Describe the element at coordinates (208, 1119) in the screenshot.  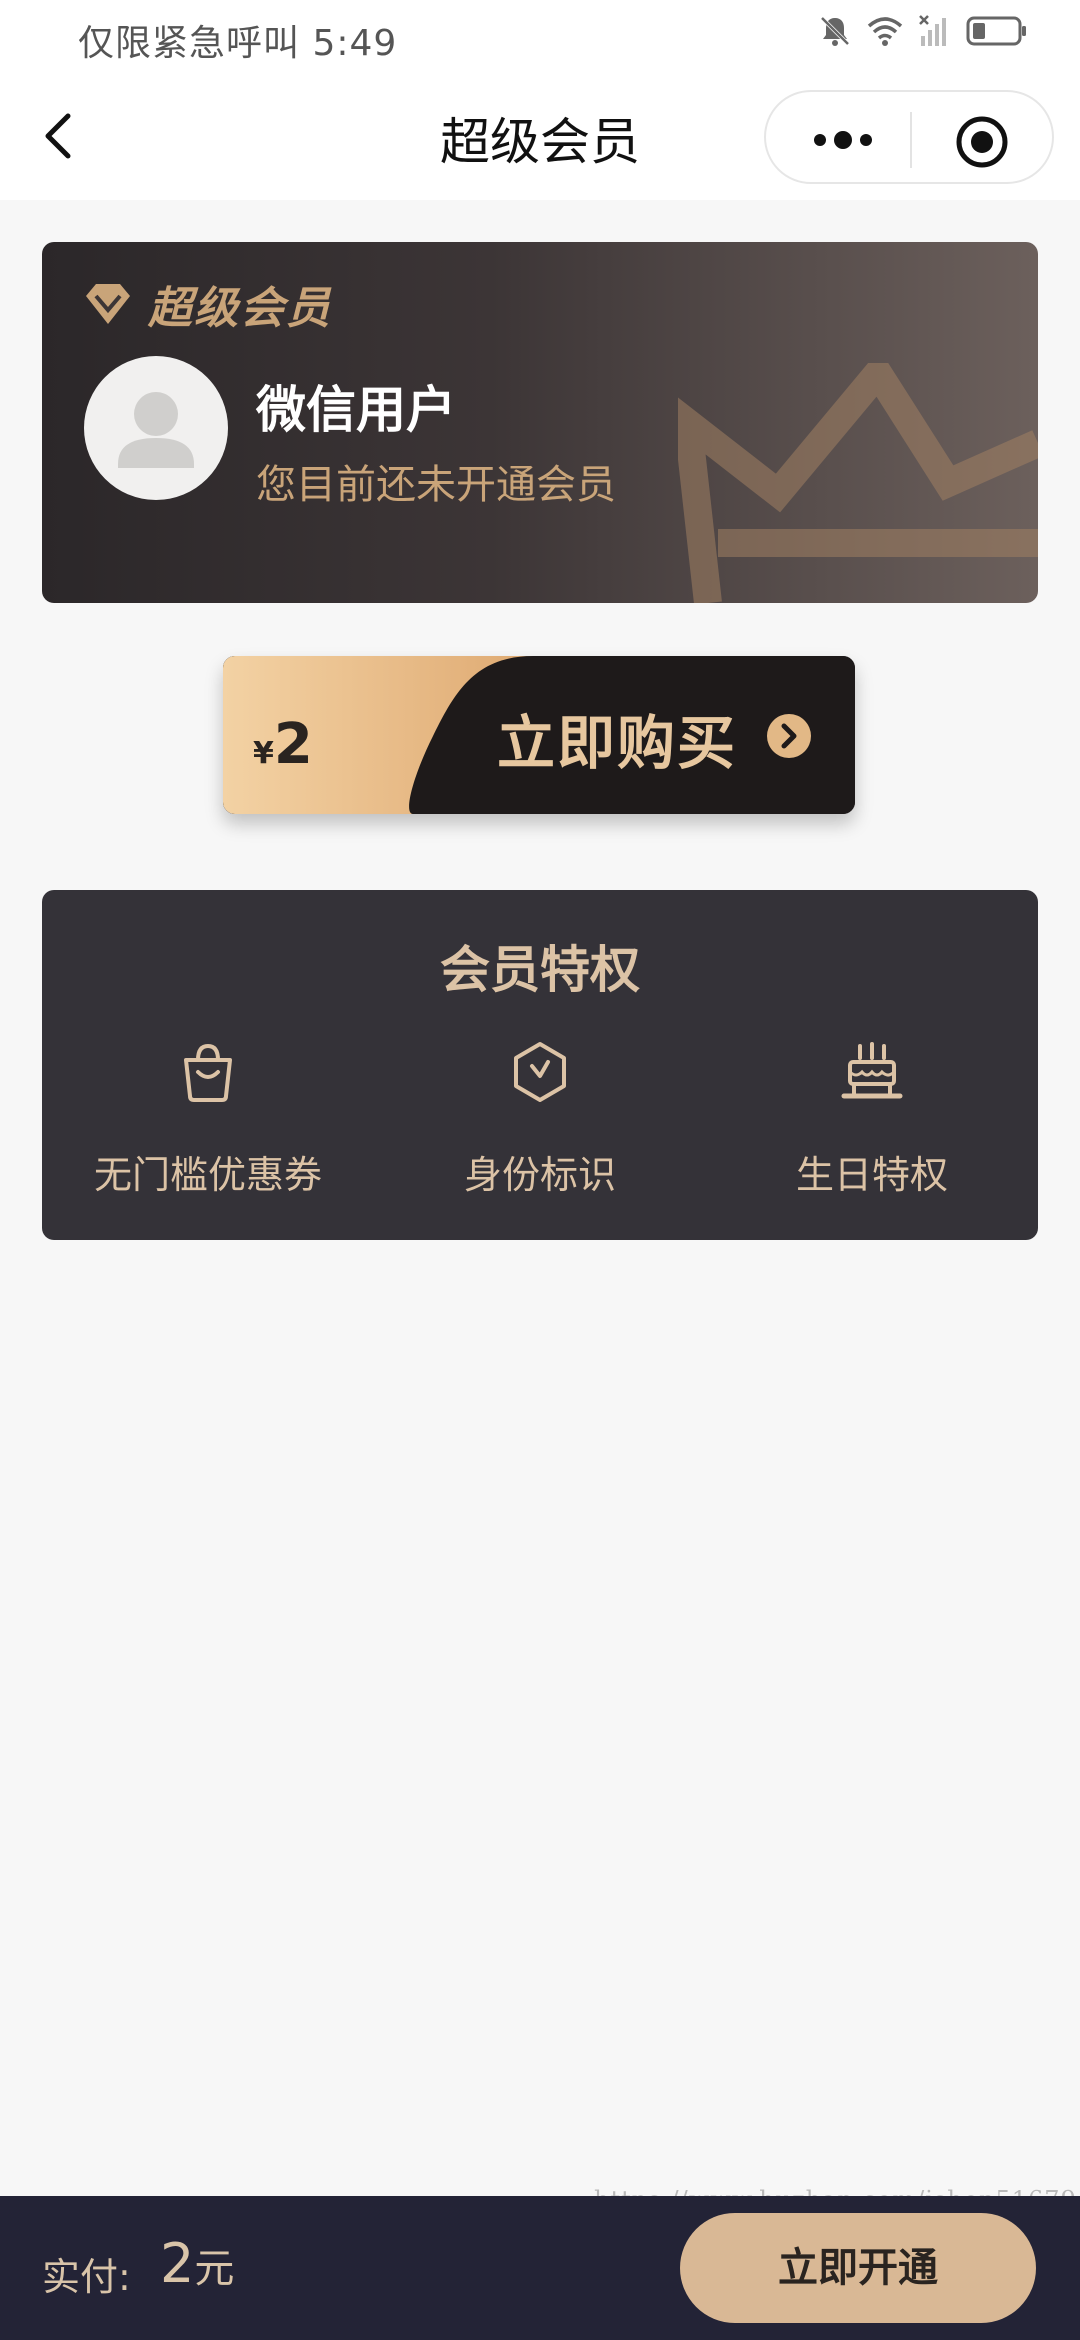
I see `privilege-coupon: 无门槛优惠券` at that location.